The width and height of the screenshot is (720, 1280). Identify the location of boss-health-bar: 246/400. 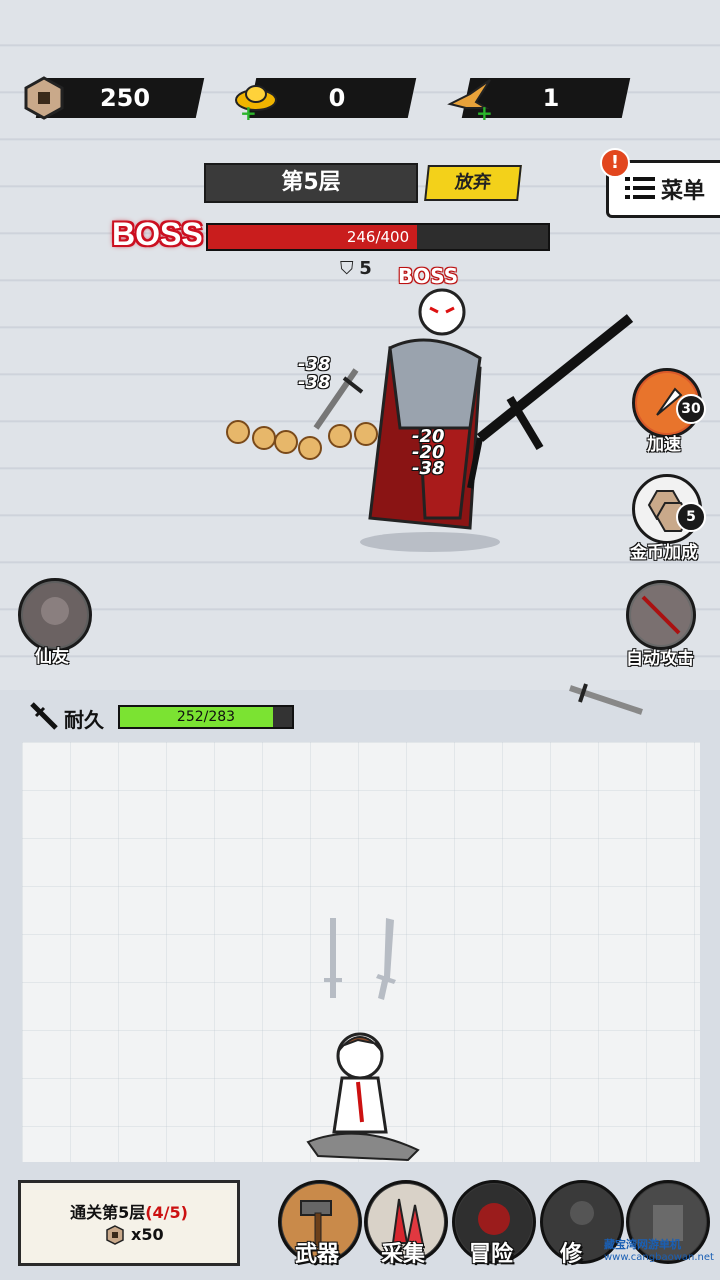
(378, 237).